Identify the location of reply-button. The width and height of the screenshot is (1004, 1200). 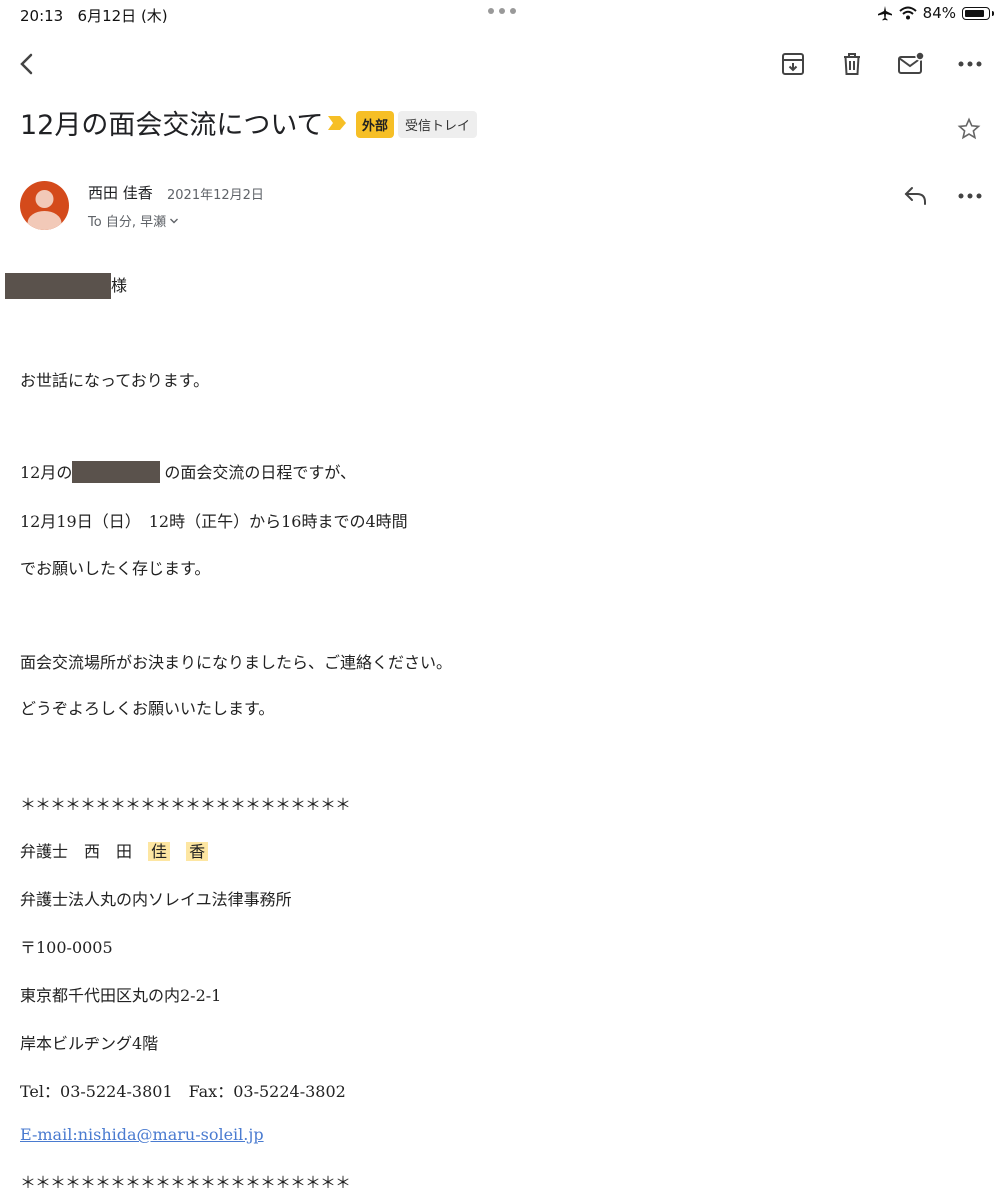
(916, 196).